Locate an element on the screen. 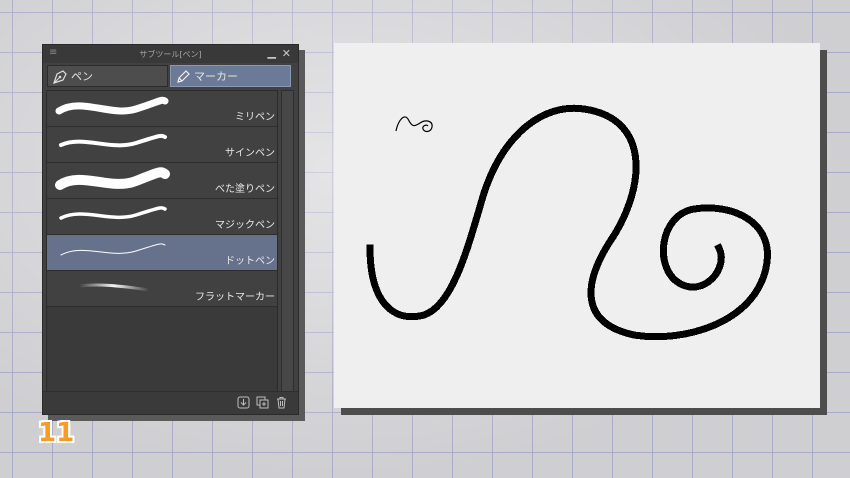  close-icon: ✕ is located at coordinates (286, 53).